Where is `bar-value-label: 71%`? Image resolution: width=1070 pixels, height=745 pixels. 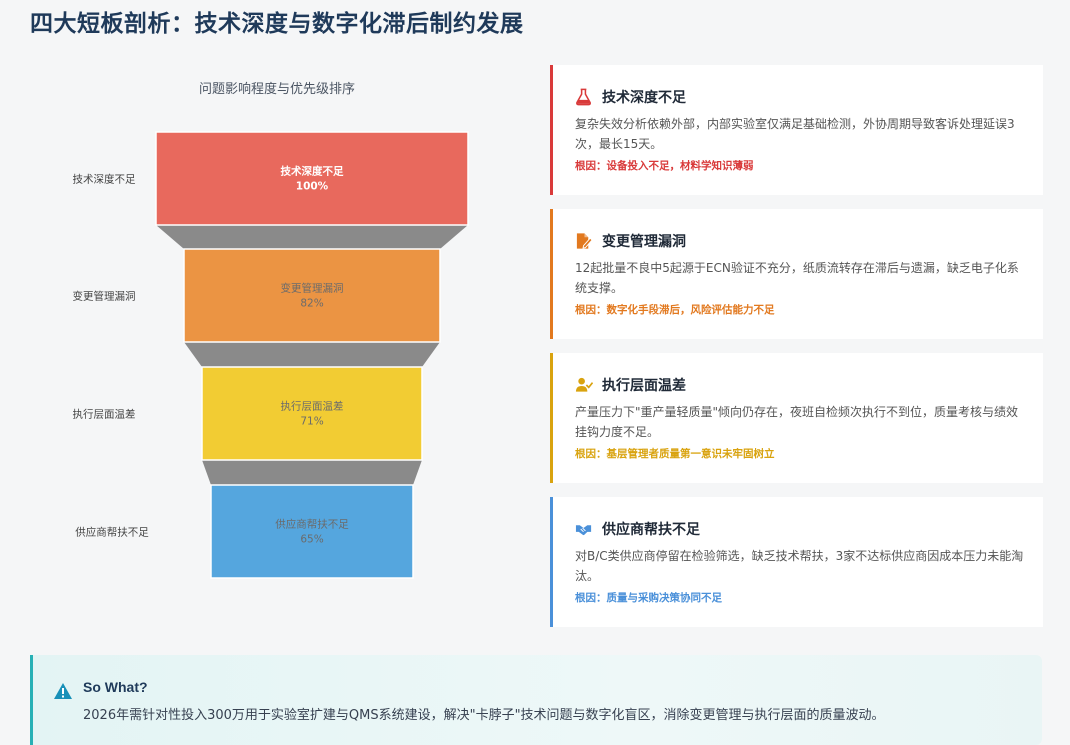 bar-value-label: 71% is located at coordinates (311, 422).